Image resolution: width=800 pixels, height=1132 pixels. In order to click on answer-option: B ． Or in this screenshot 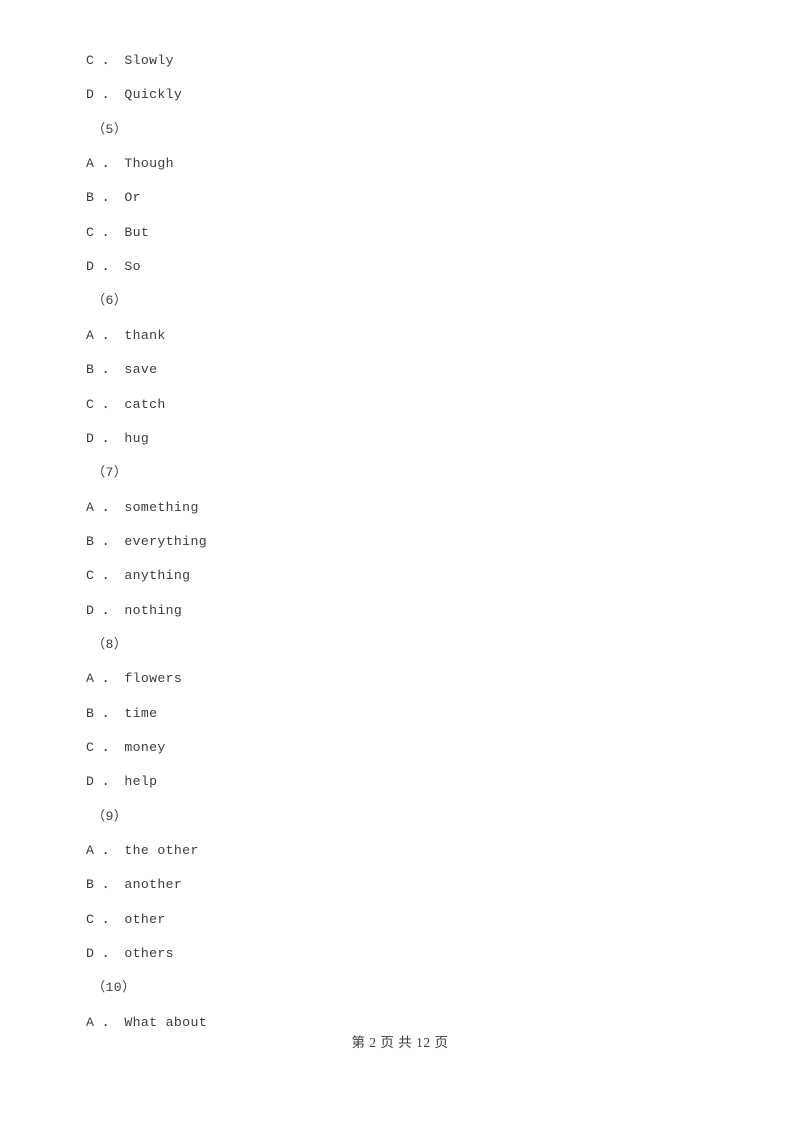, I will do `click(113, 198)`.